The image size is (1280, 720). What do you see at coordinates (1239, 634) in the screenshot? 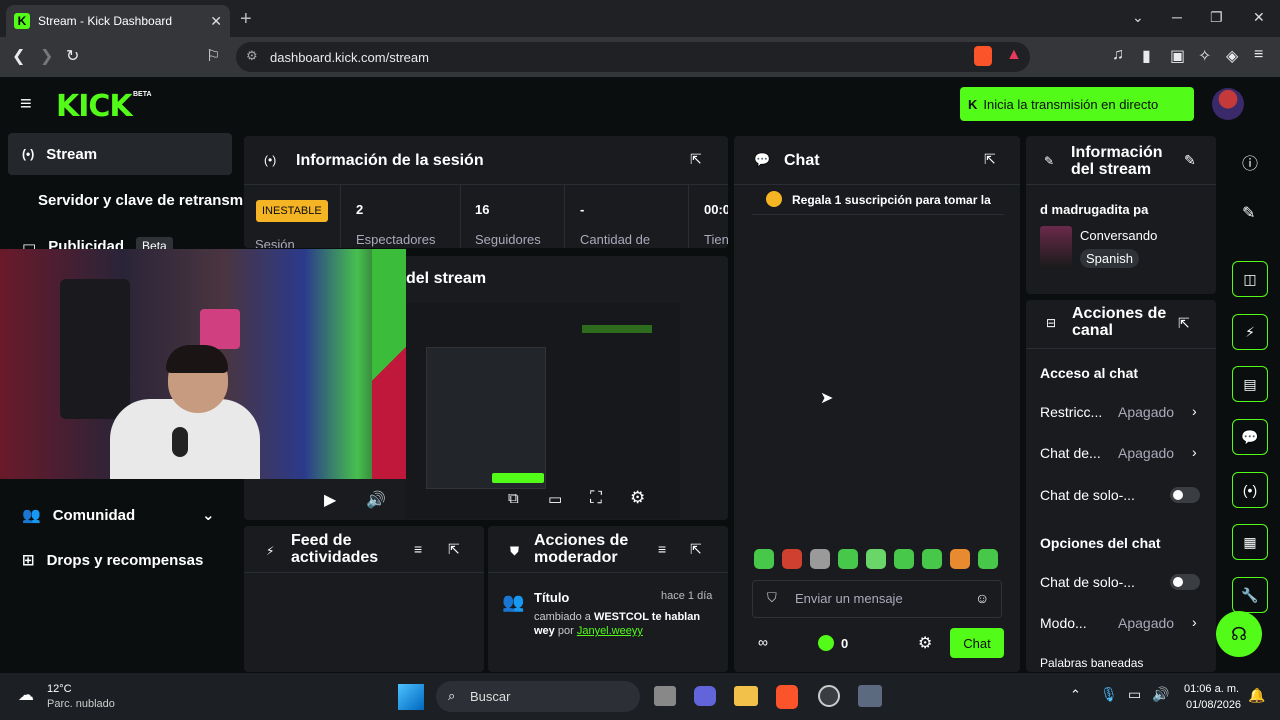
I see `support-headset-icon: ☊` at bounding box center [1239, 634].